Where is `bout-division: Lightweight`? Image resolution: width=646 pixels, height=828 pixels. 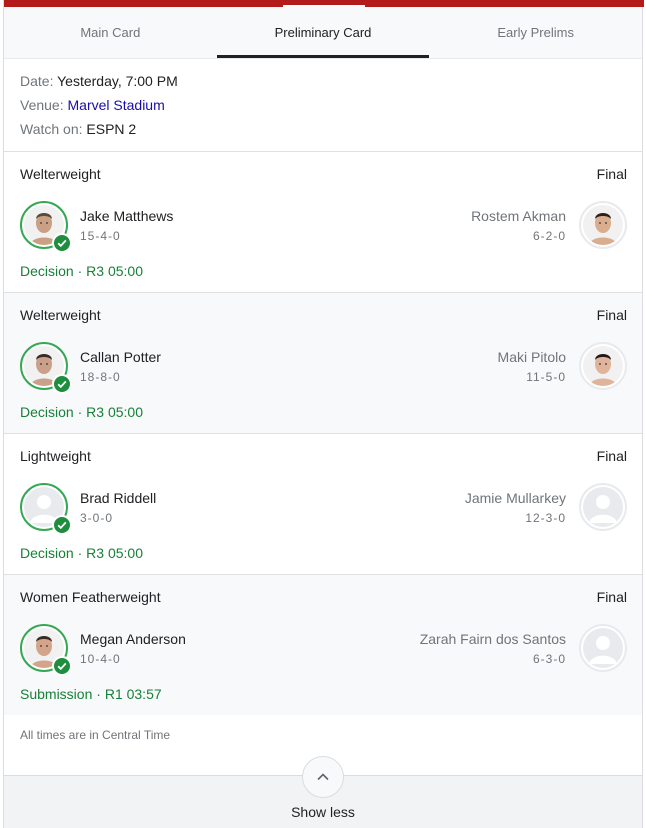
bout-division: Lightweight is located at coordinates (55, 456).